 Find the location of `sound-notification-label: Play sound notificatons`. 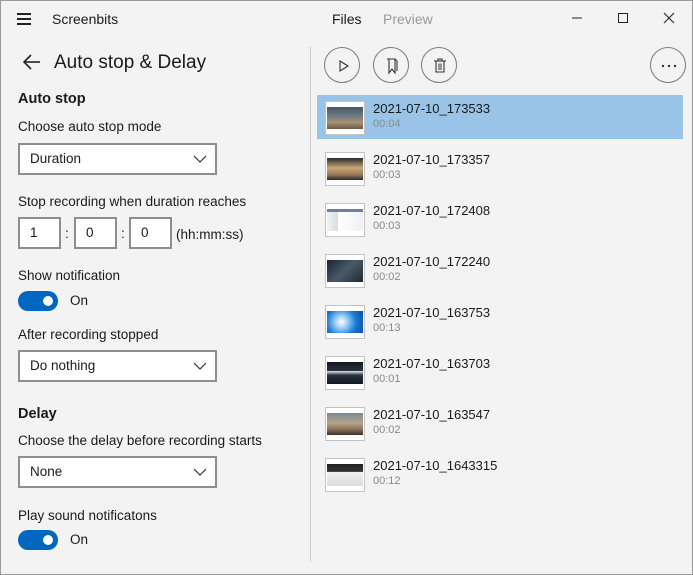

sound-notification-label: Play sound notificatons is located at coordinates (87, 515).